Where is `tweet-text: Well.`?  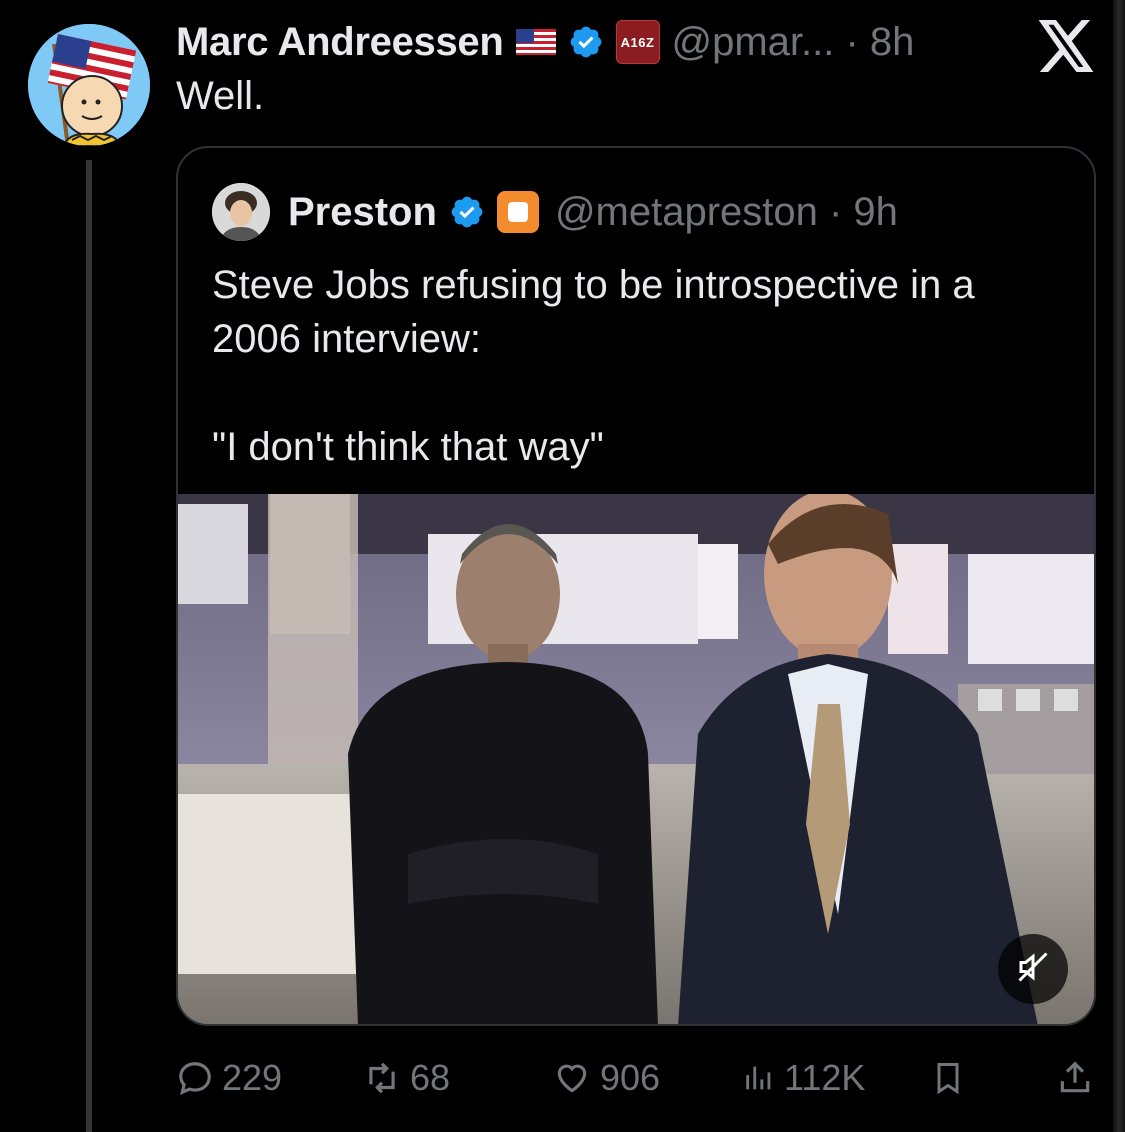 tweet-text: Well. is located at coordinates (220, 96).